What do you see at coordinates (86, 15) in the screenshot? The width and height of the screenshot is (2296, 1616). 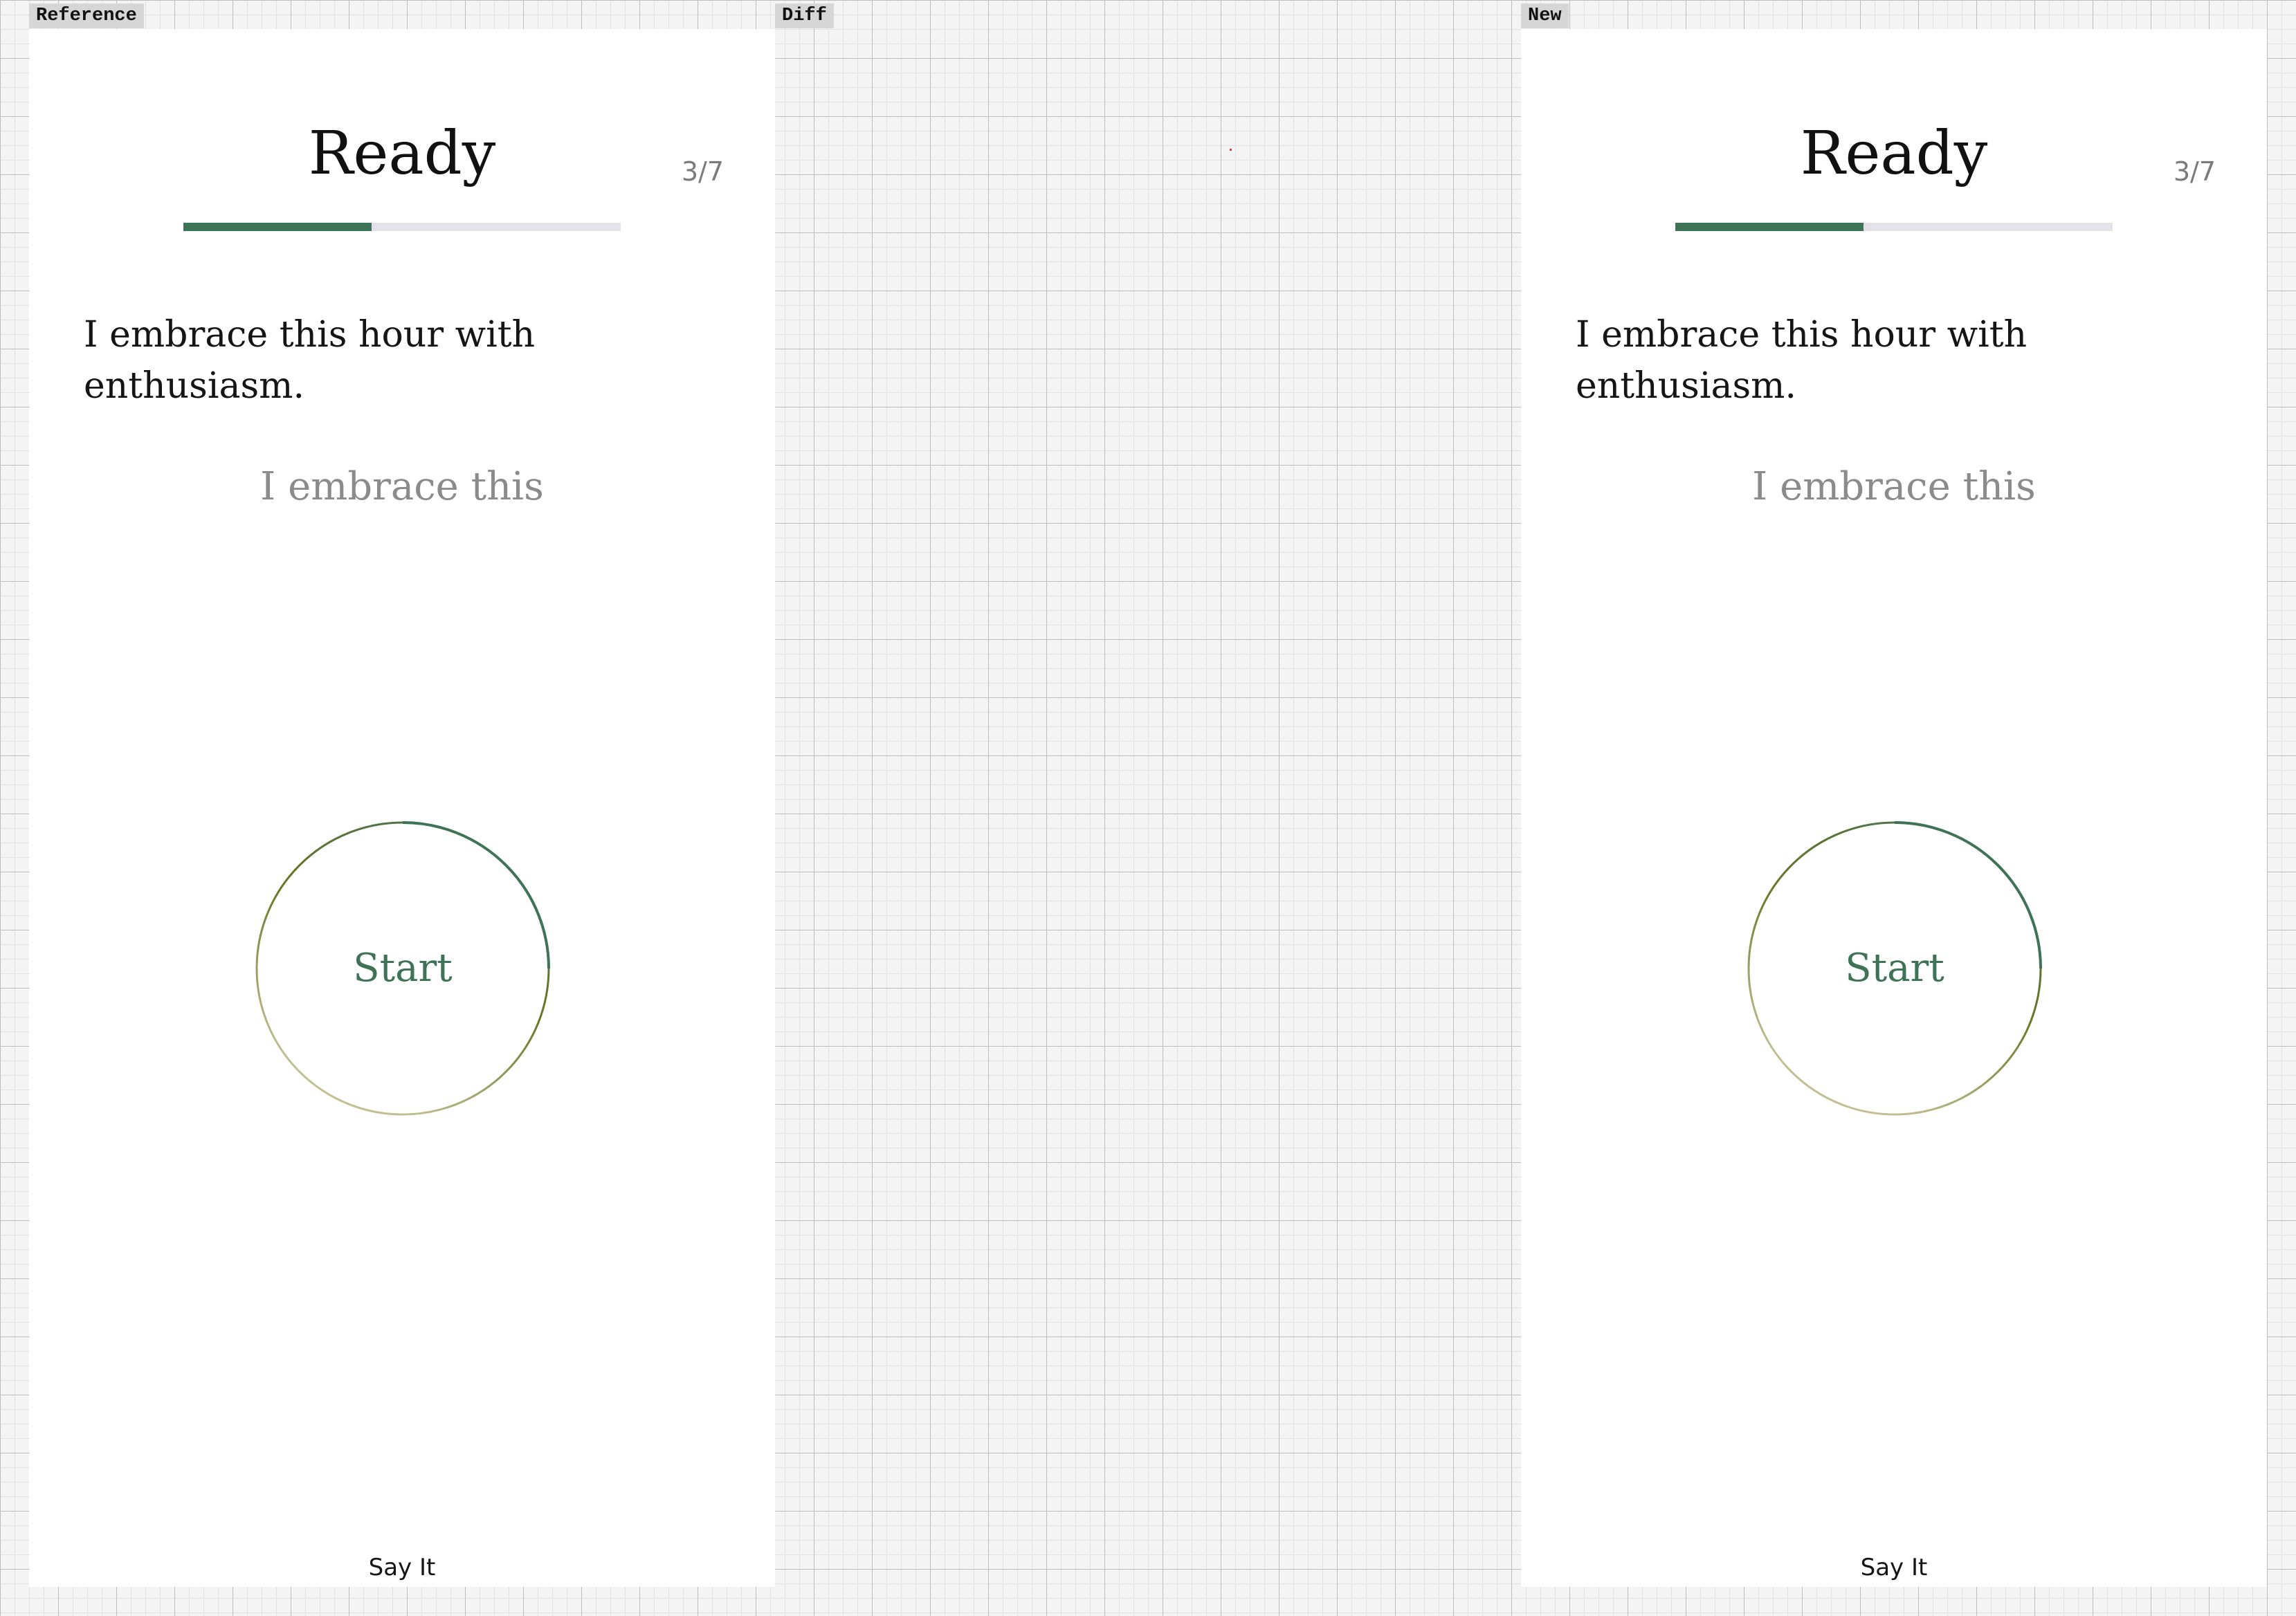 I see `reference-tag: Reference` at bounding box center [86, 15].